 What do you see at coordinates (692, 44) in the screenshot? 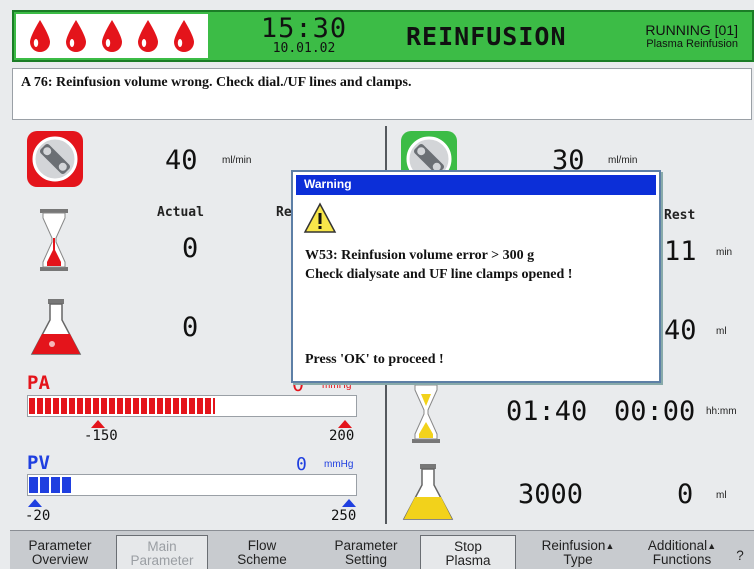
I see `status-sub: Plasma Reinfusion` at bounding box center [692, 44].